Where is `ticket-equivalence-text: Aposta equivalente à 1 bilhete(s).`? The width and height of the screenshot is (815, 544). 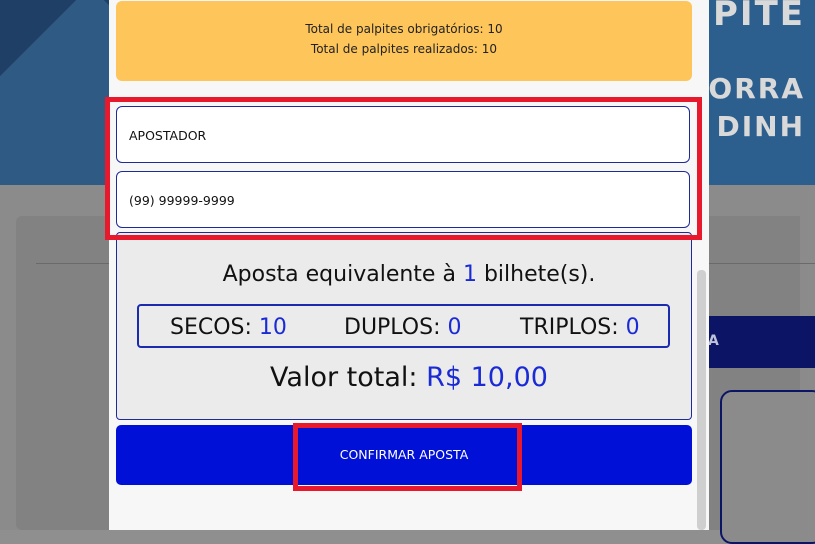
ticket-equivalence-text: Aposta equivalente à 1 bilhete(s). is located at coordinates (409, 274).